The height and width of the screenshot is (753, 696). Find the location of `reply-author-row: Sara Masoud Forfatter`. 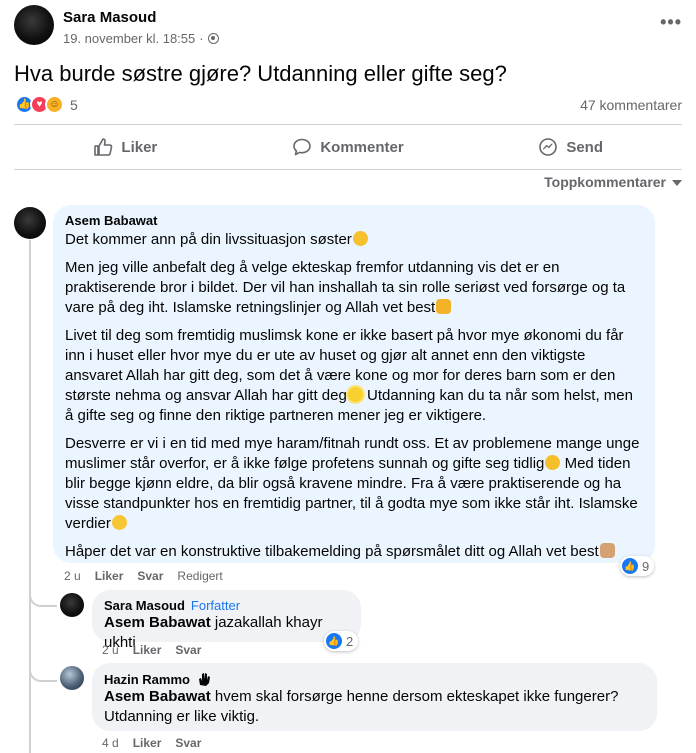

reply-author-row: Sara Masoud Forfatter is located at coordinates (226, 605).